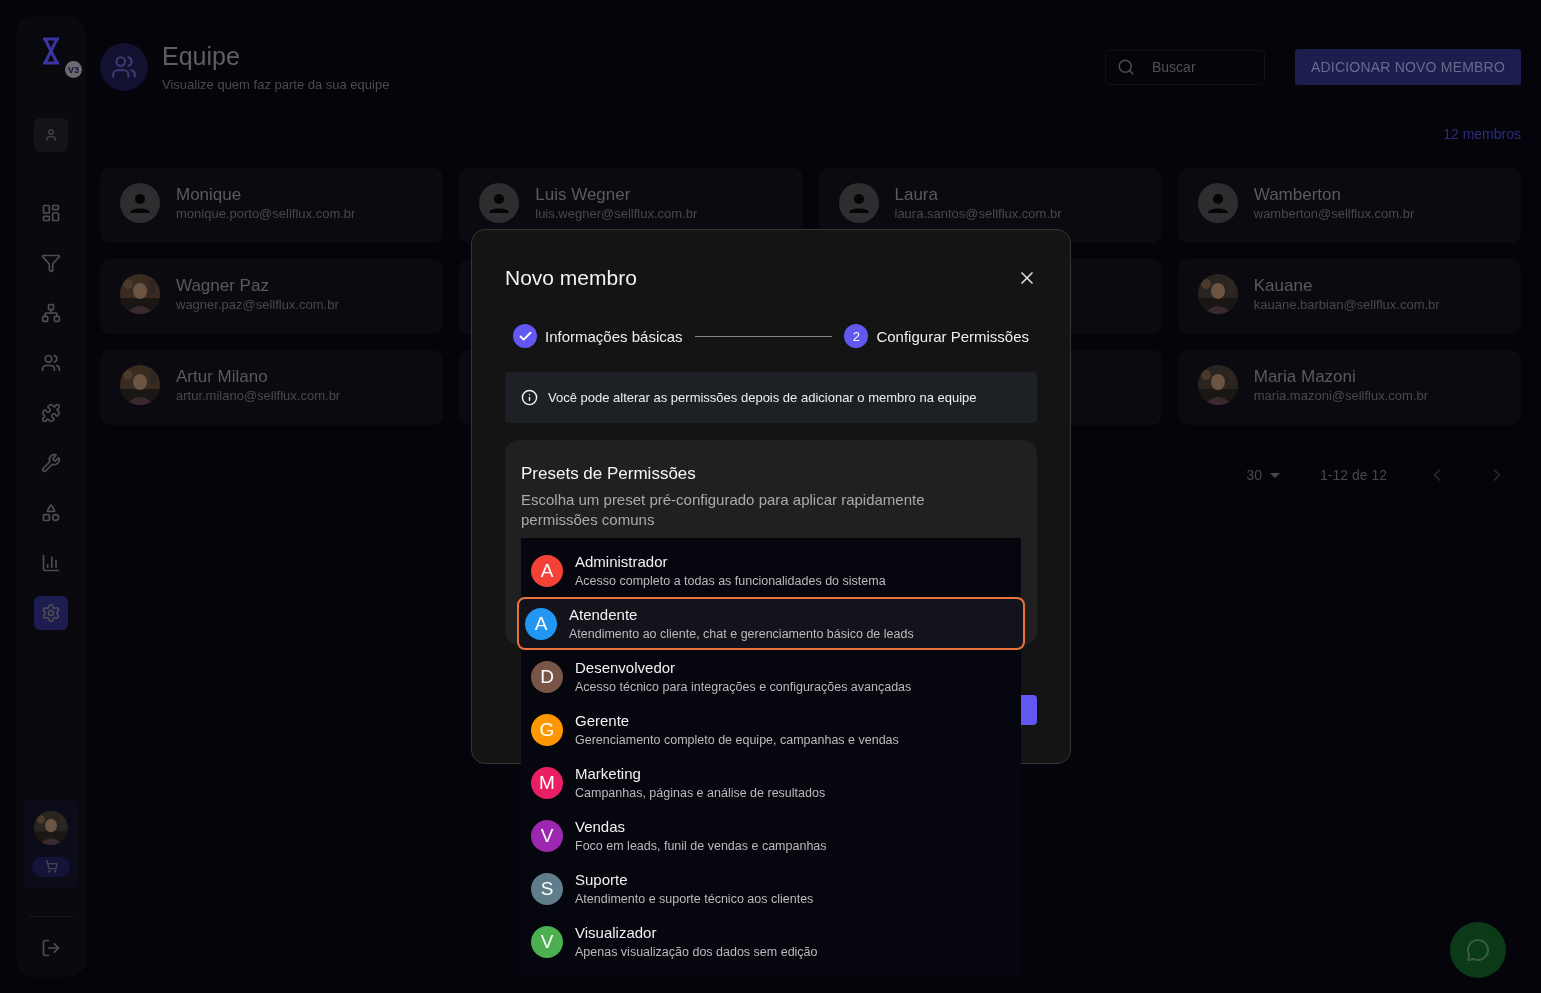 This screenshot has height=993, width=1541. I want to click on preset-description: Atendimento e suporte técnico aos clientes, so click(694, 899).